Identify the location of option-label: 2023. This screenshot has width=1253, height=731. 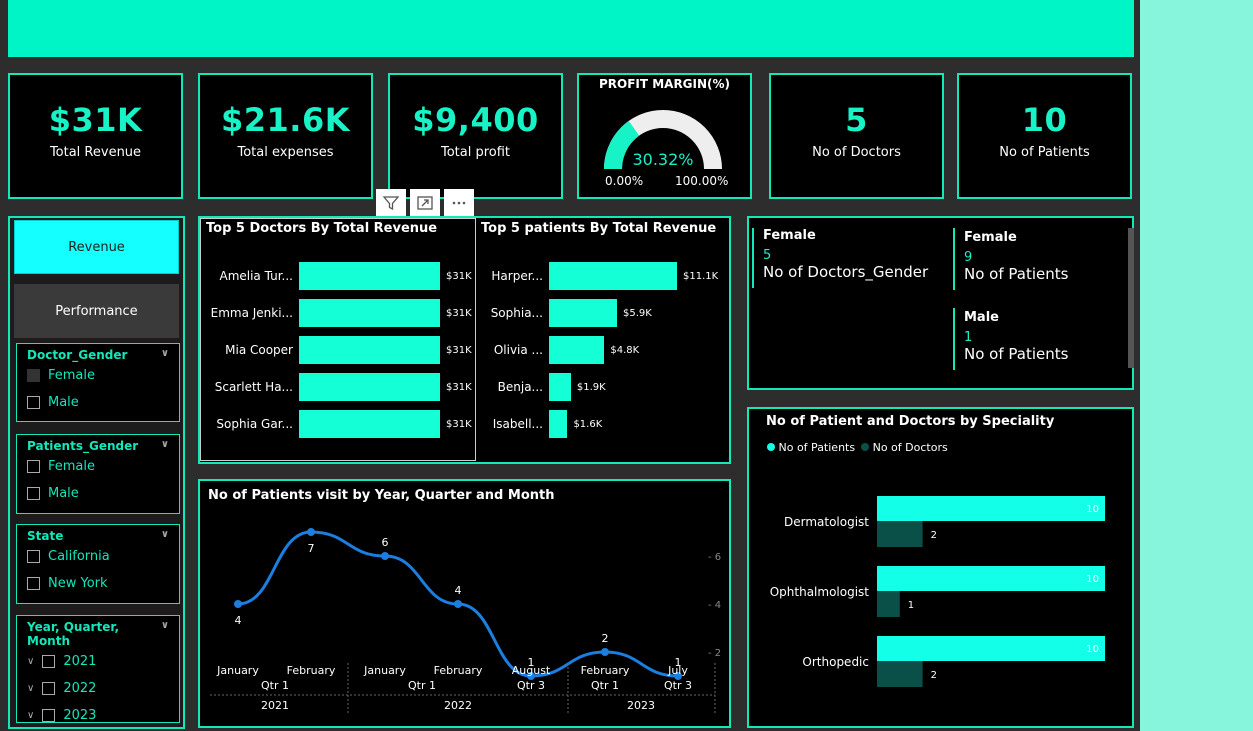
(80, 715).